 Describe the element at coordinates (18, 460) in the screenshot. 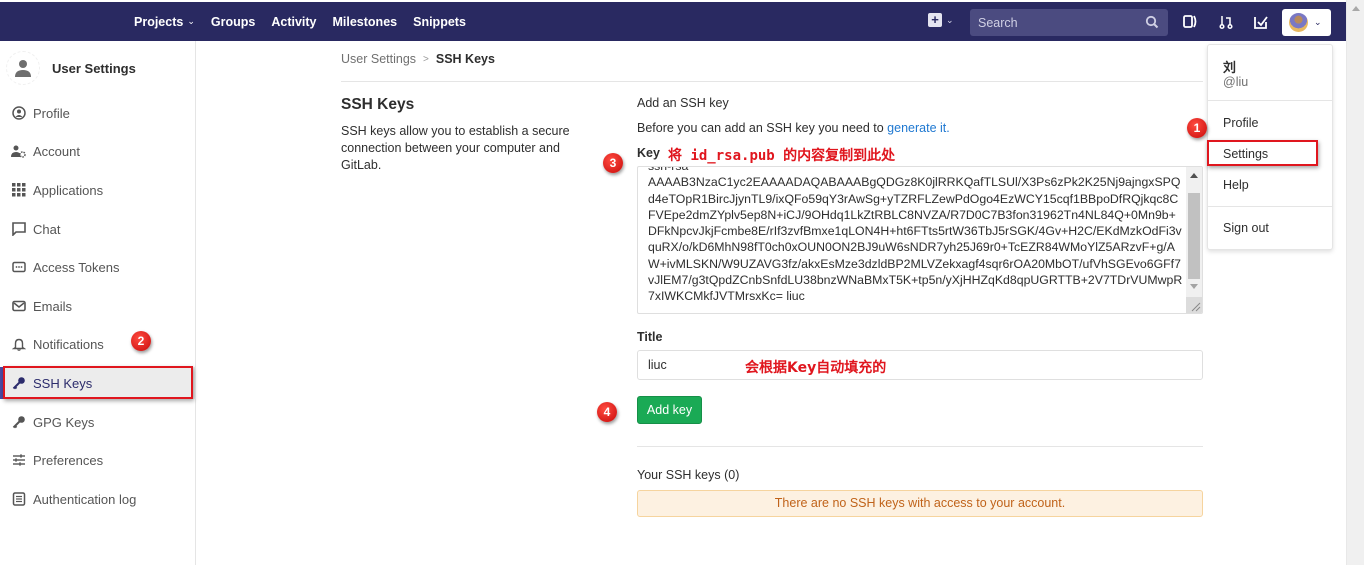

I see `sliders-icon` at that location.